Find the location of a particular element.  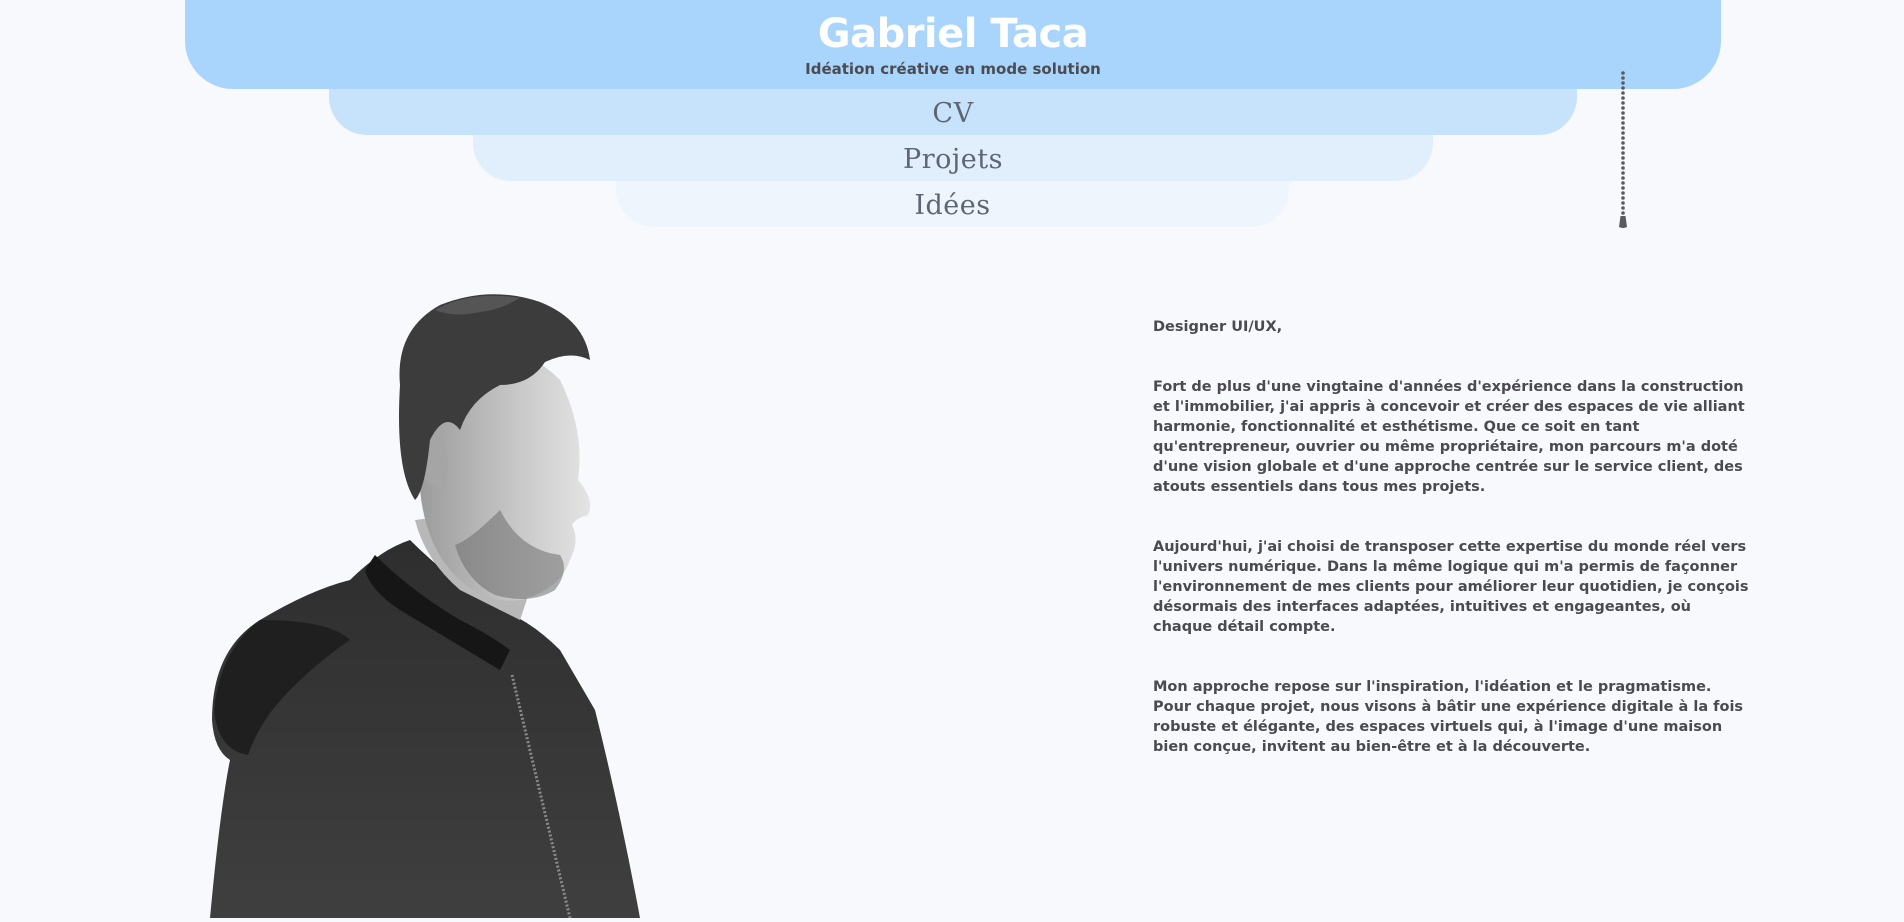

site-tagline: Idéation créative en mode solution is located at coordinates (953, 69).